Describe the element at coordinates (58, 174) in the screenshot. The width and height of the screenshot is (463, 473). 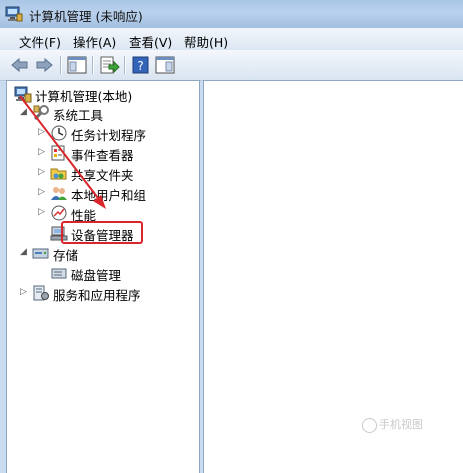
I see `shared-folder-icon` at that location.